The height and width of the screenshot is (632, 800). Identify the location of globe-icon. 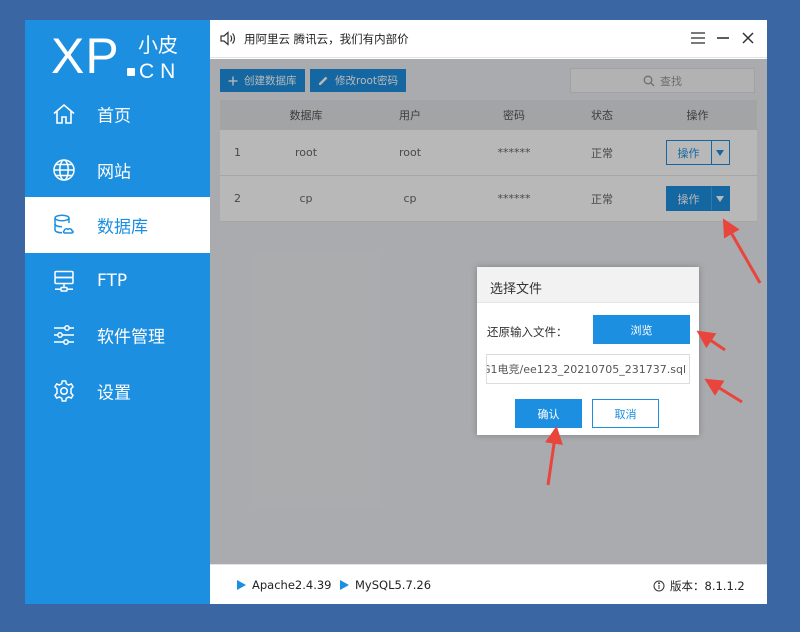
(64, 170).